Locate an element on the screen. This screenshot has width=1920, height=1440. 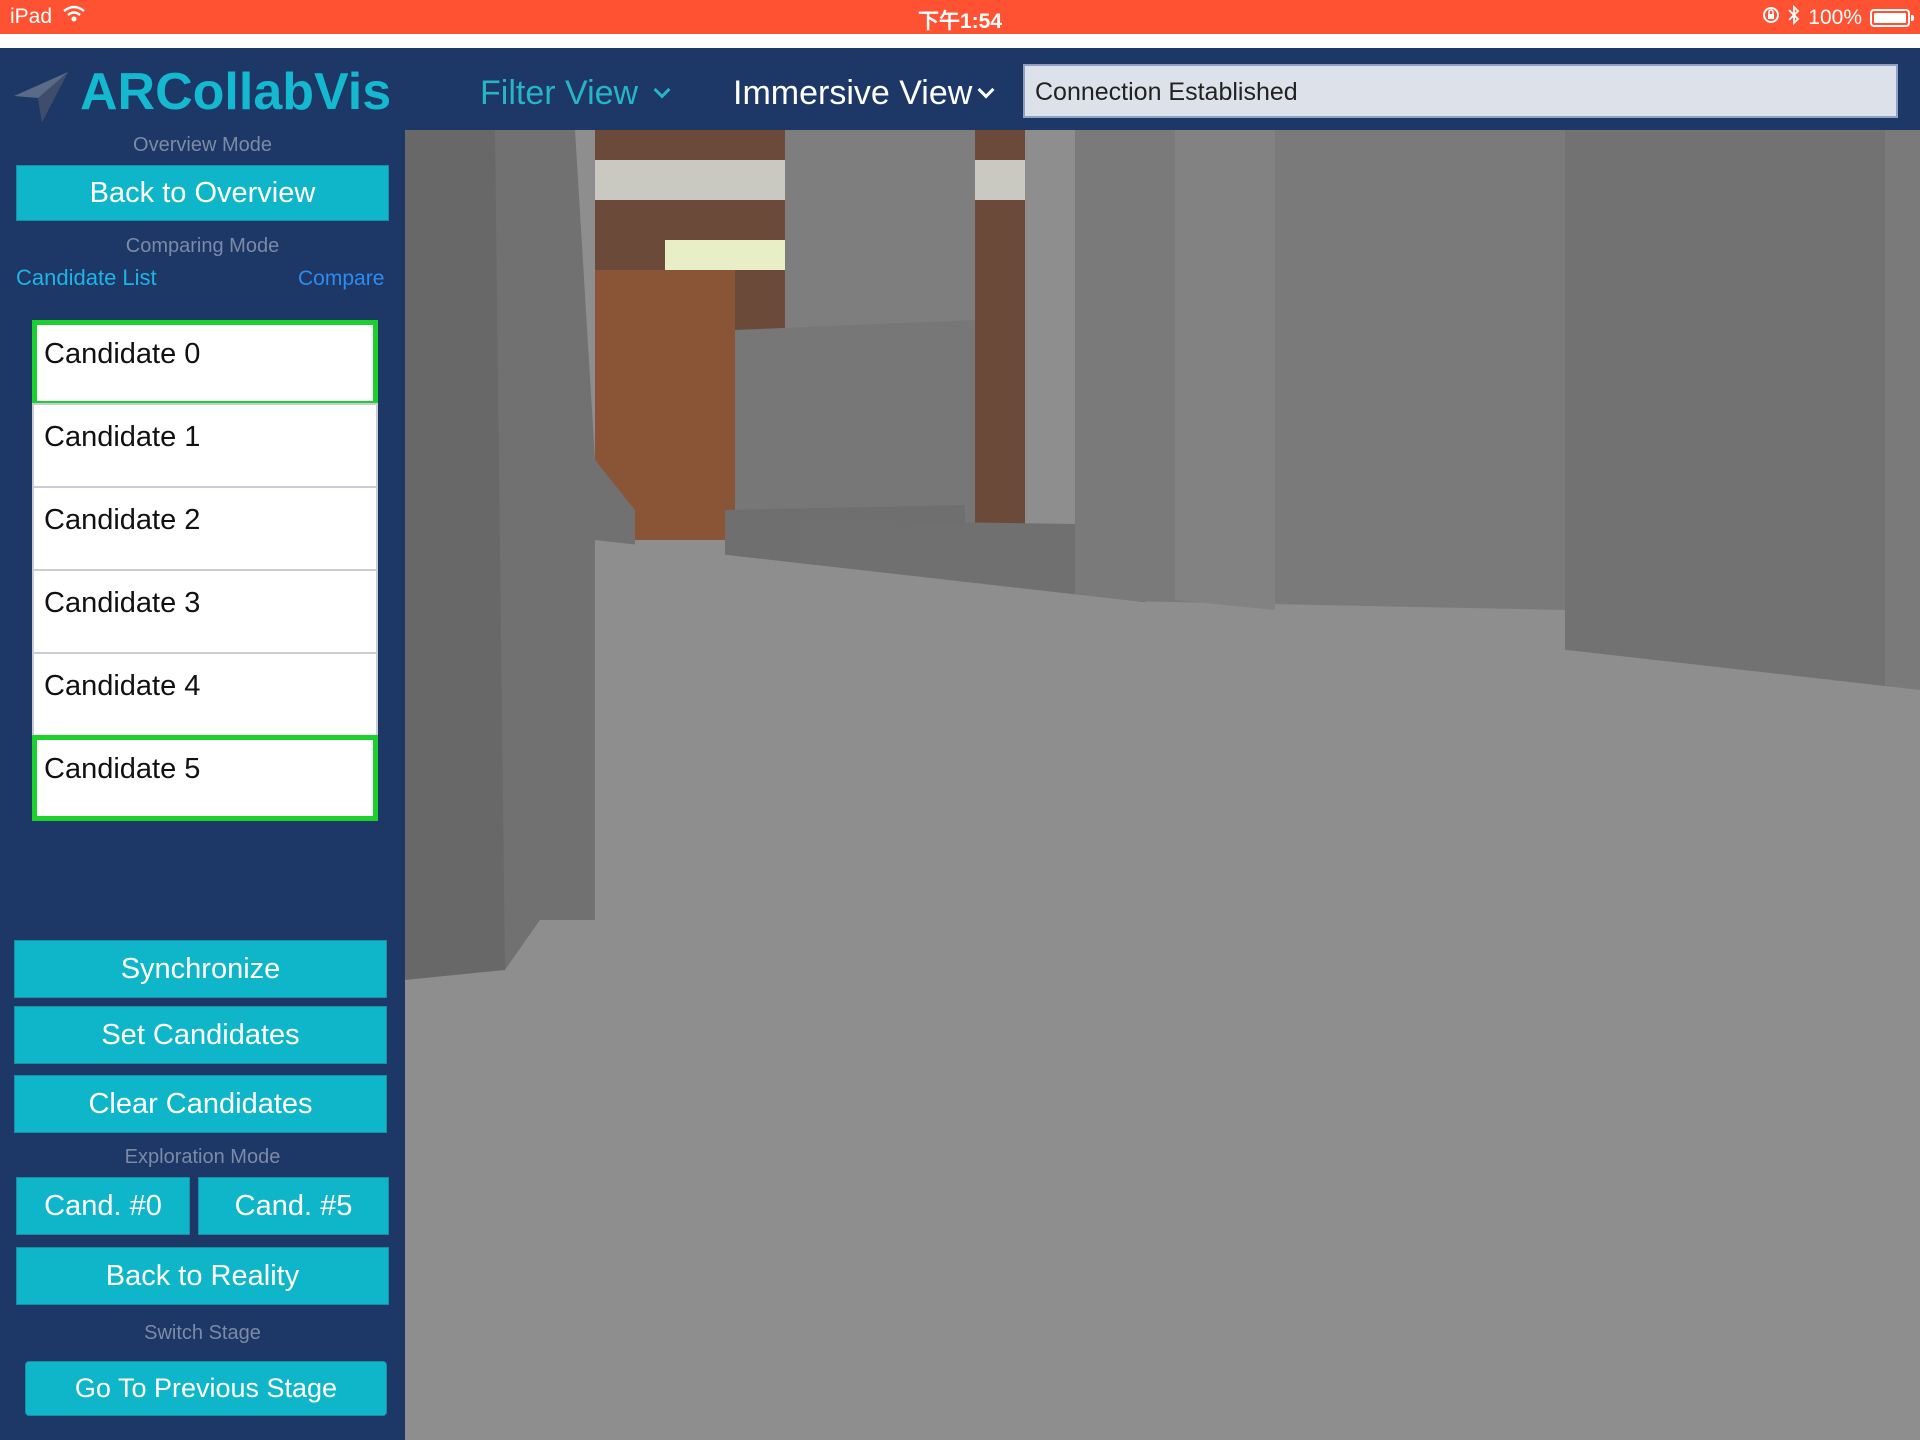
candidate-item: Candidate 2 is located at coordinates (205, 529).